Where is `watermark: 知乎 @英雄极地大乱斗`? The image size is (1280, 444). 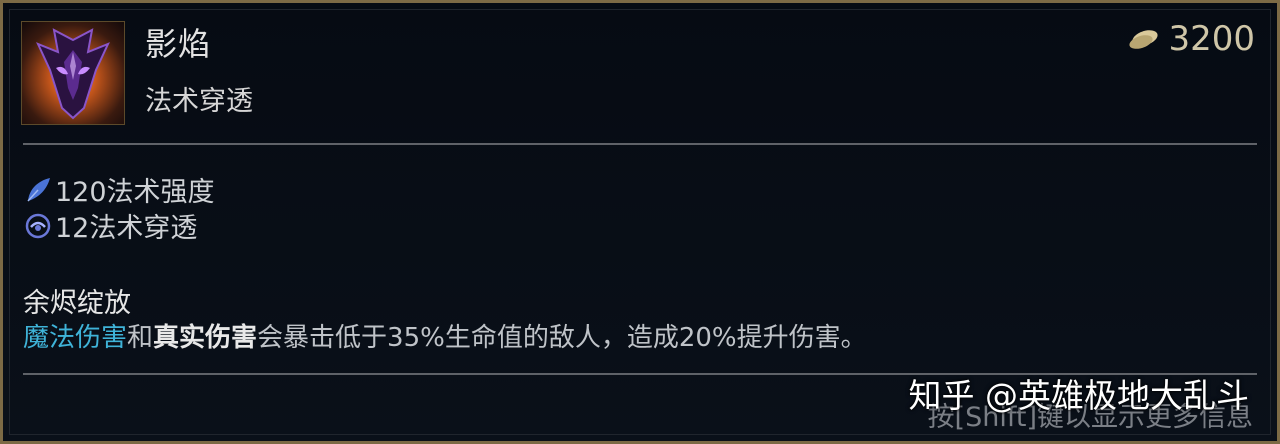 watermark: 知乎 @英雄极地大乱斗 is located at coordinates (1079, 395).